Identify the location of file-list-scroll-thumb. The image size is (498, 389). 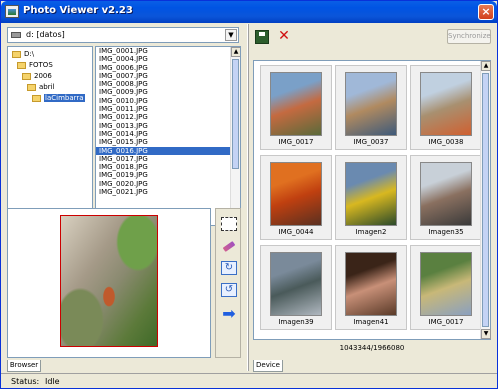
(235, 114).